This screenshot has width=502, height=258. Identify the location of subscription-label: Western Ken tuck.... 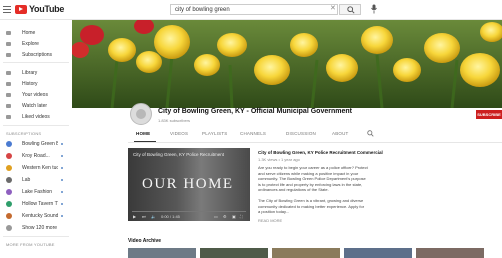
(40, 168).